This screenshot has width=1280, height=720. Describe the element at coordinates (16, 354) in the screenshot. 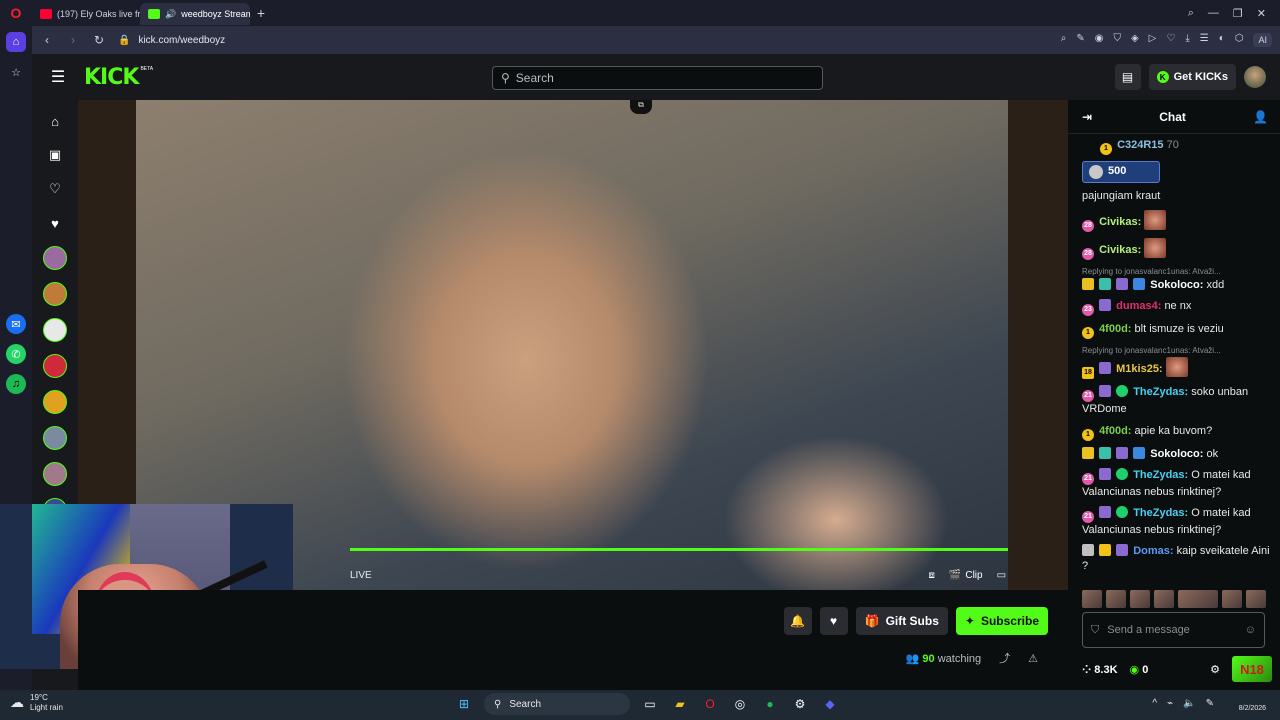

I see `whatsapp-icon: ✆` at that location.